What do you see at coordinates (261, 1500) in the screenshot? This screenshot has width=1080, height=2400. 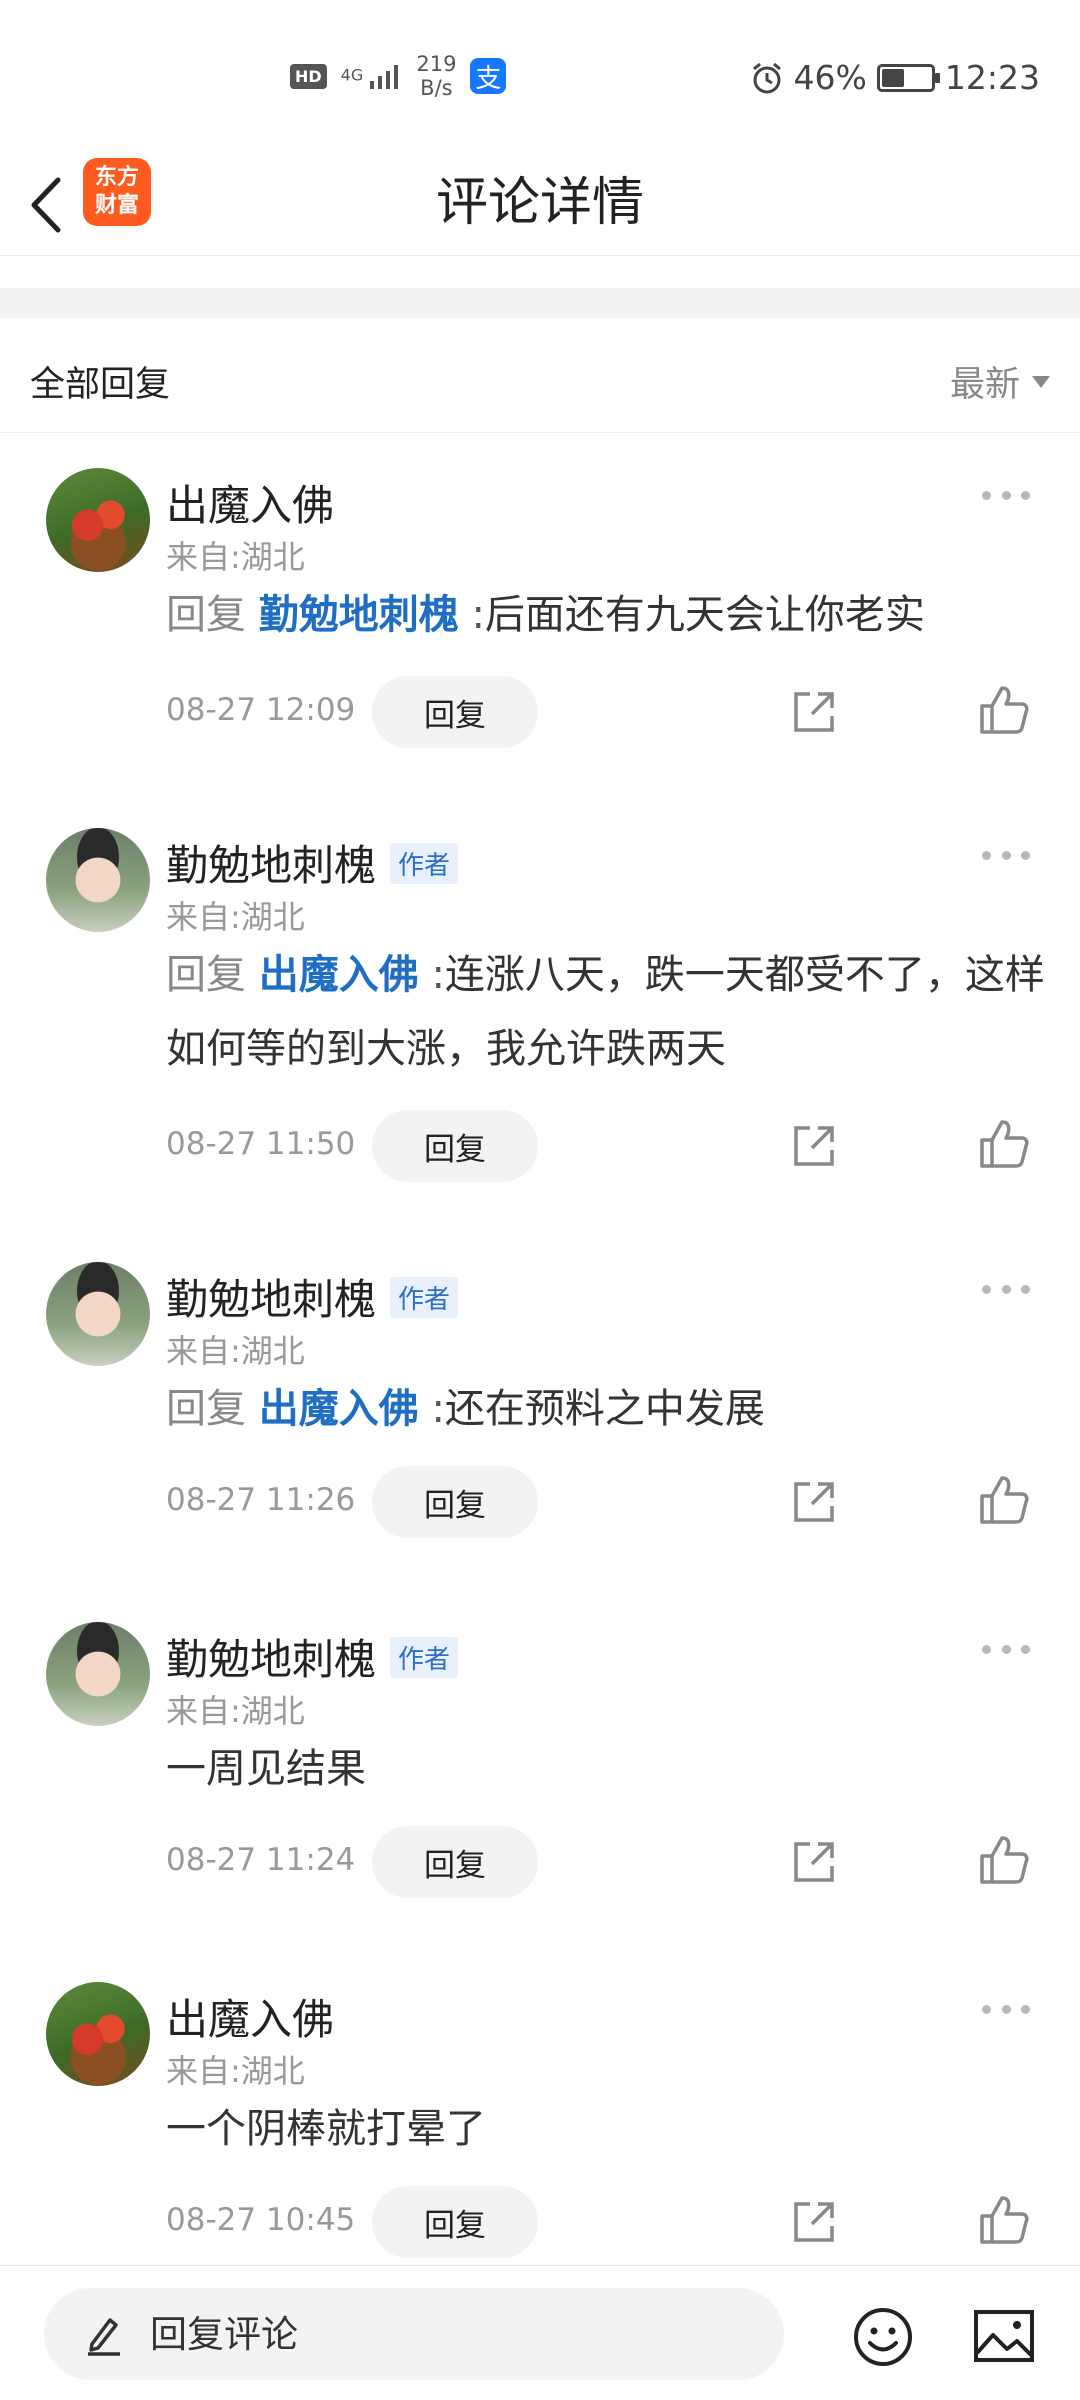 I see `timestamp: 08-27 11:26` at bounding box center [261, 1500].